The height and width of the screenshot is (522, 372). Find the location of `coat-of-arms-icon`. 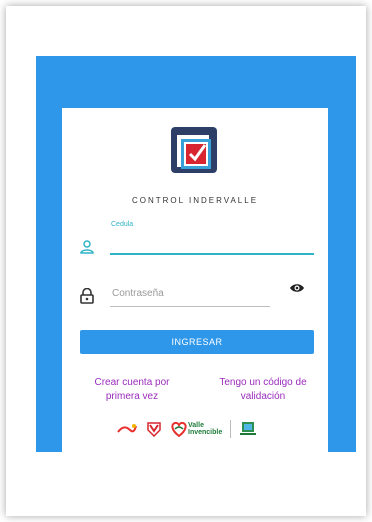

coat-of-arms-icon is located at coordinates (248, 428).